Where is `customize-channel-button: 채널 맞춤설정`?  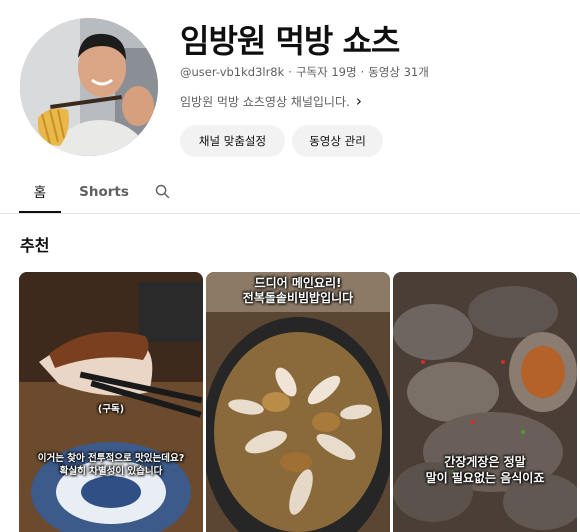 customize-channel-button: 채널 맞춤설정 is located at coordinates (232, 141).